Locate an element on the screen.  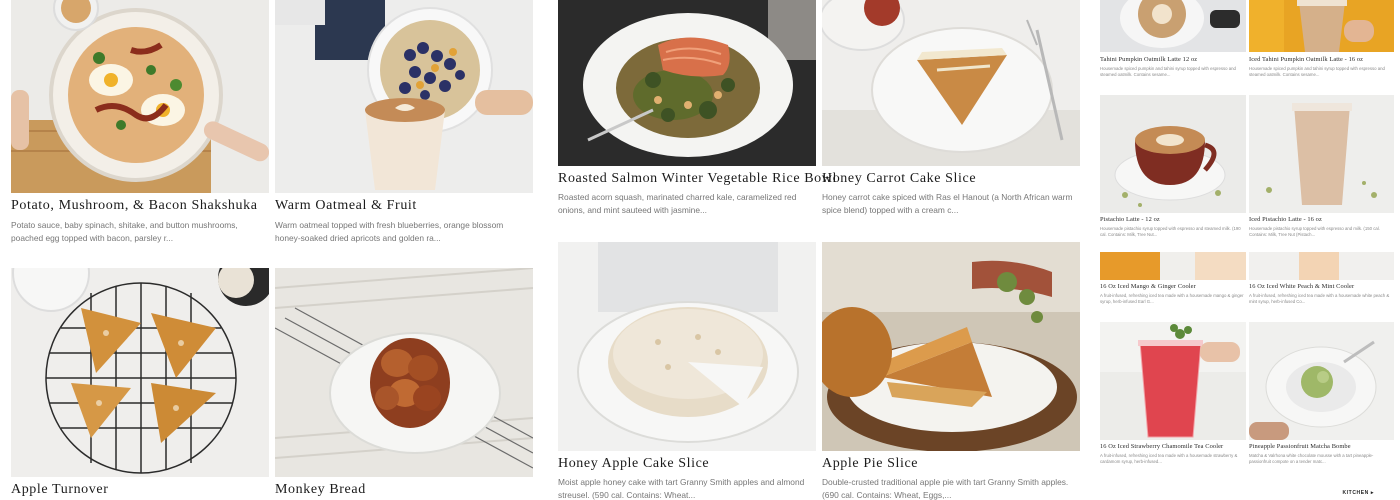
salmon-bowl-image is located at coordinates (687, 83).